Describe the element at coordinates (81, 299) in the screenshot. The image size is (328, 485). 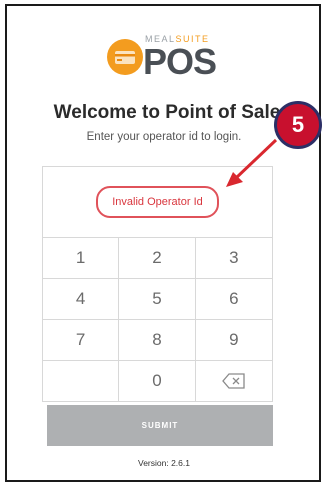
I see `key-4: 4` at that location.